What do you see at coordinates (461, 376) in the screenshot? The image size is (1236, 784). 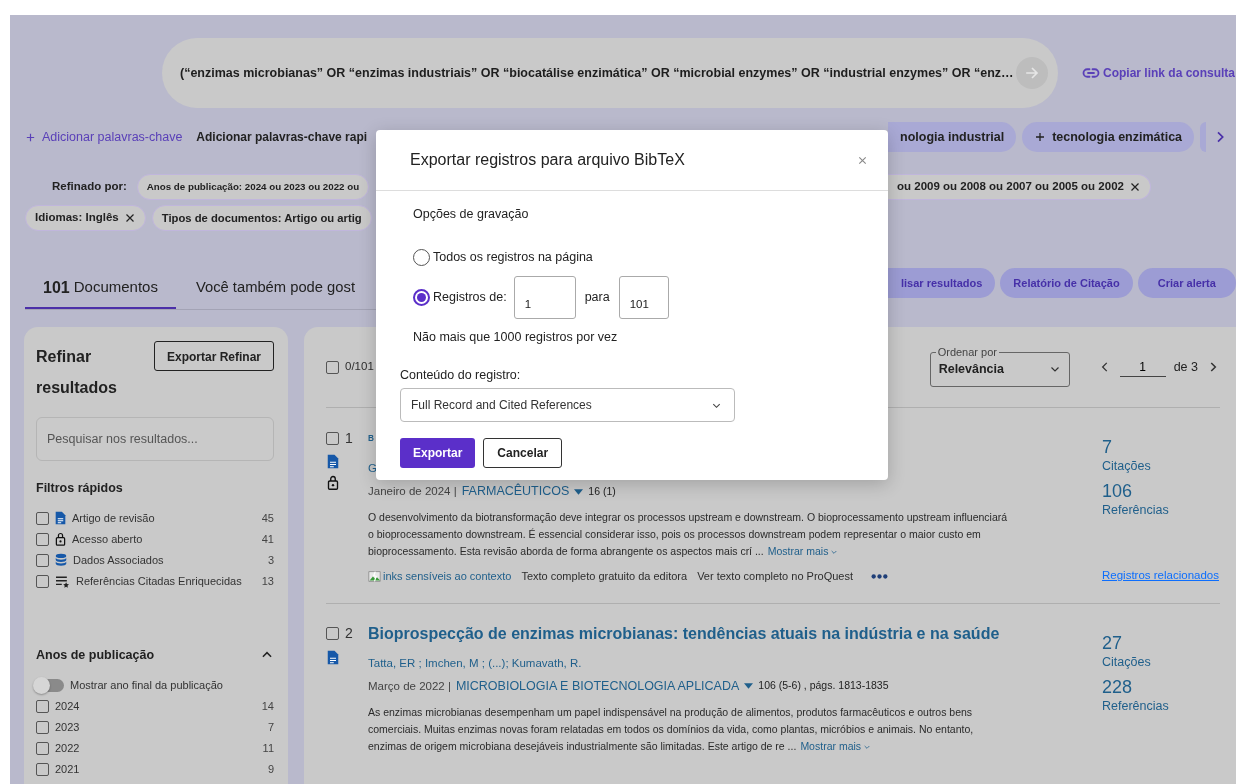 I see `field-label: Conteúdo do registro:` at bounding box center [461, 376].